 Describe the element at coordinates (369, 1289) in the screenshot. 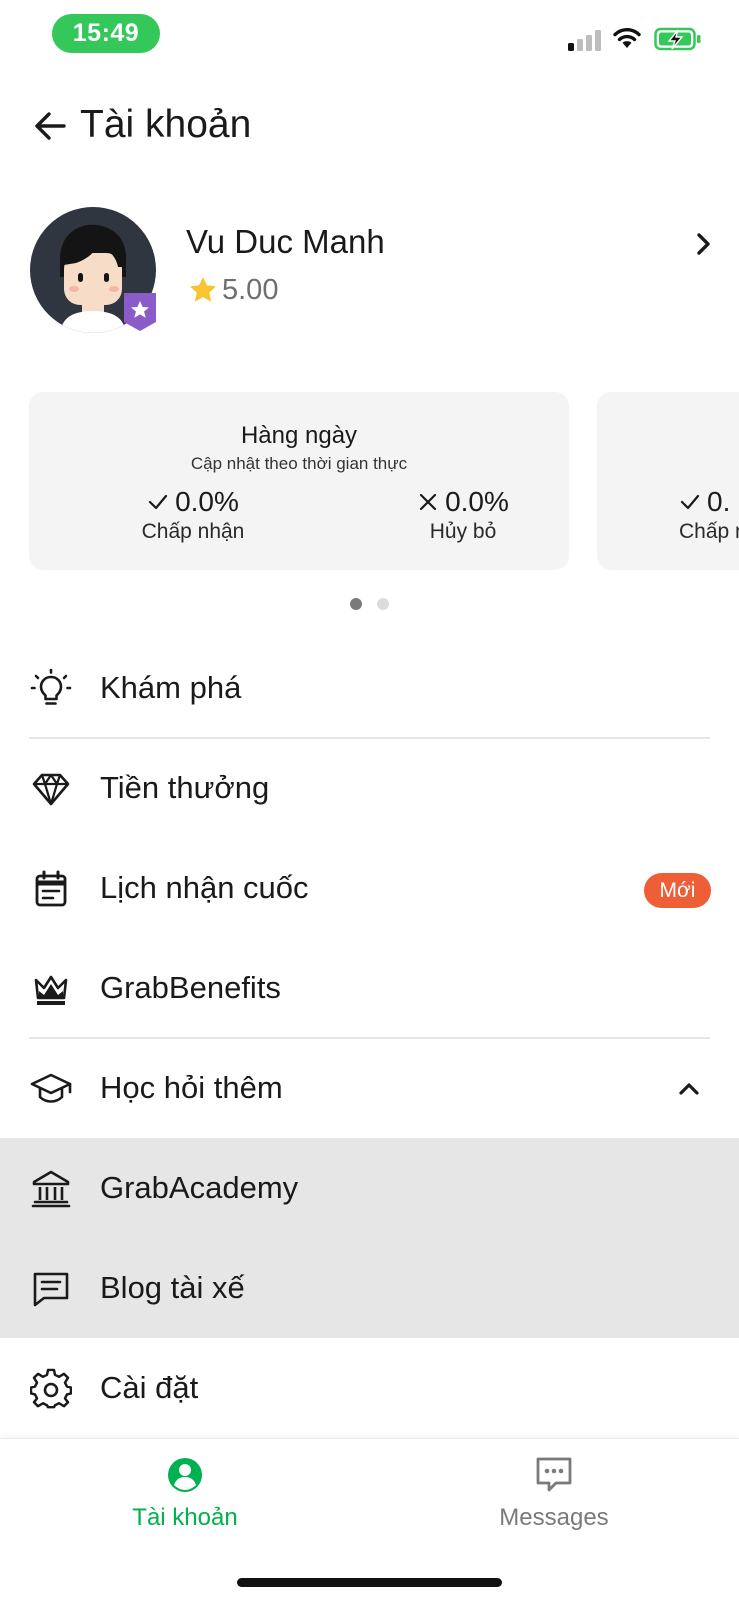

I see `menu-item-blog-tai-xe: Blog tài xế` at that location.